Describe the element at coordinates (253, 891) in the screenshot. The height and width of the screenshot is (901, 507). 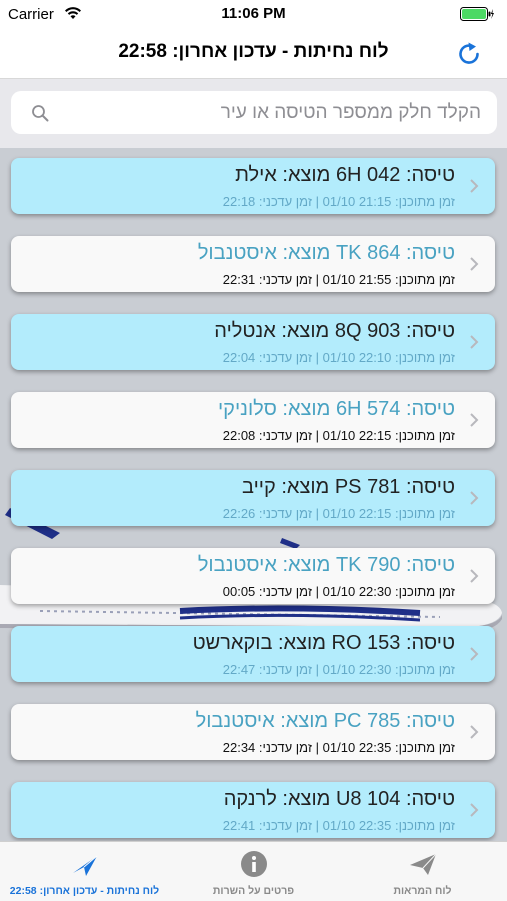
I see `tab-label-service-info: פרטים על השרות` at that location.